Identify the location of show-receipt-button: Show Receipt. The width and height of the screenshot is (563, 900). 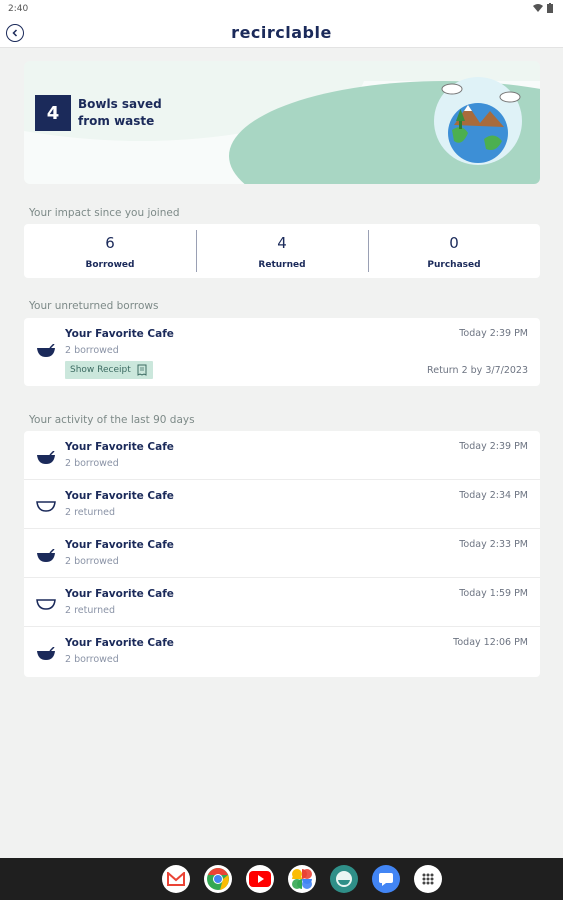
(109, 370).